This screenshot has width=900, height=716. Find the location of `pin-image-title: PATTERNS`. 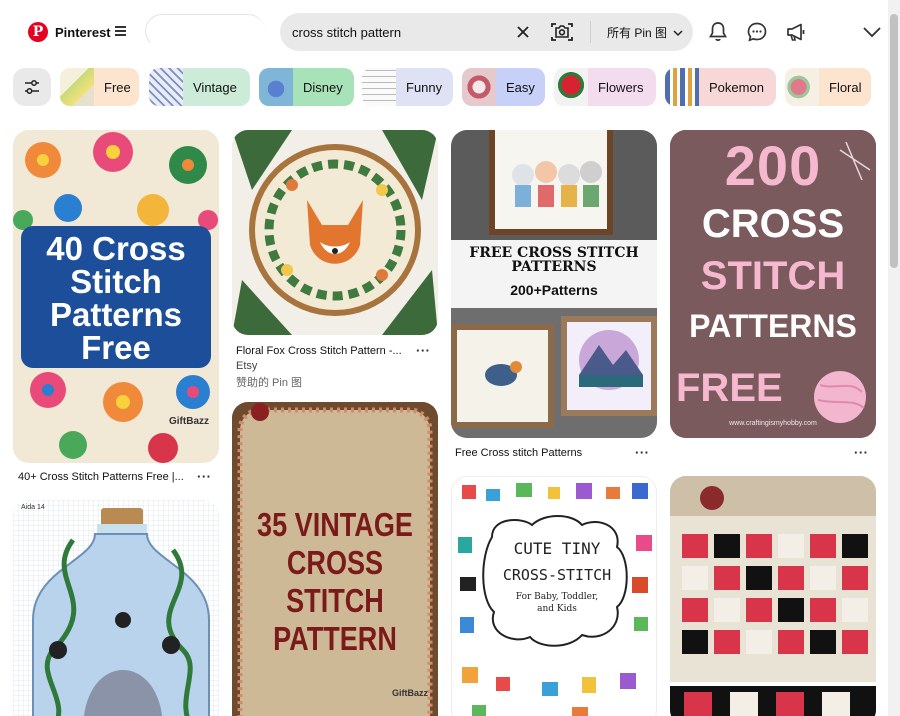

pin-image-title: PATTERNS is located at coordinates (773, 326).